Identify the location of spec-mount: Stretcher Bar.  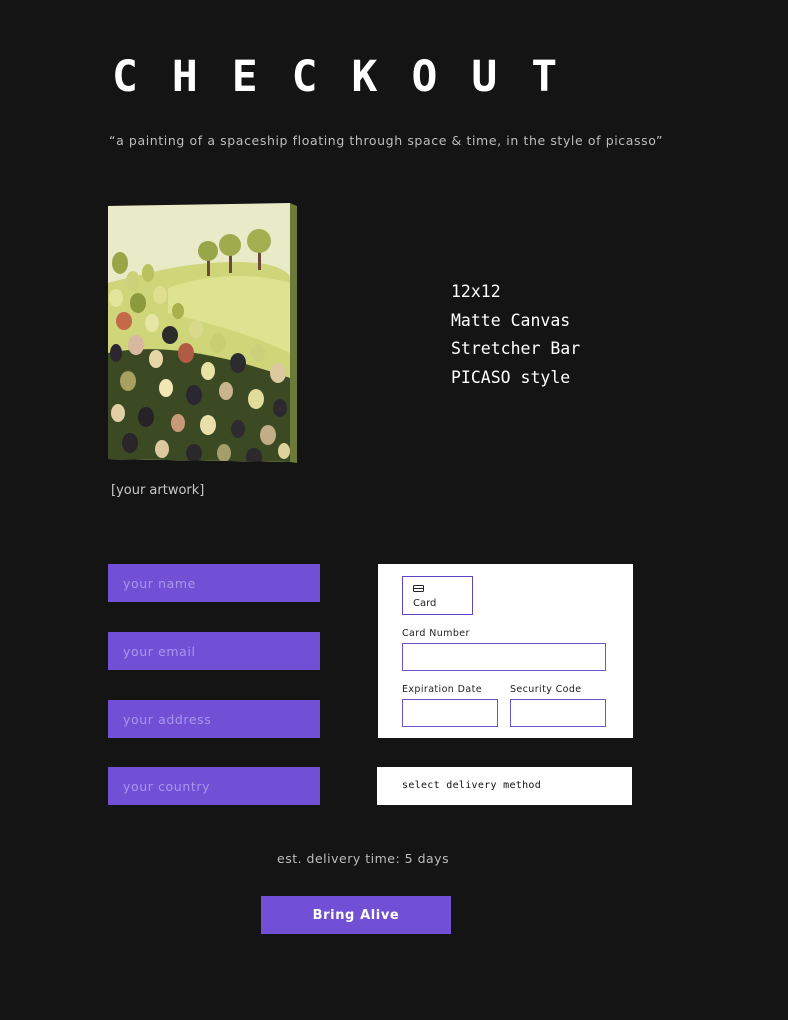
(516, 349).